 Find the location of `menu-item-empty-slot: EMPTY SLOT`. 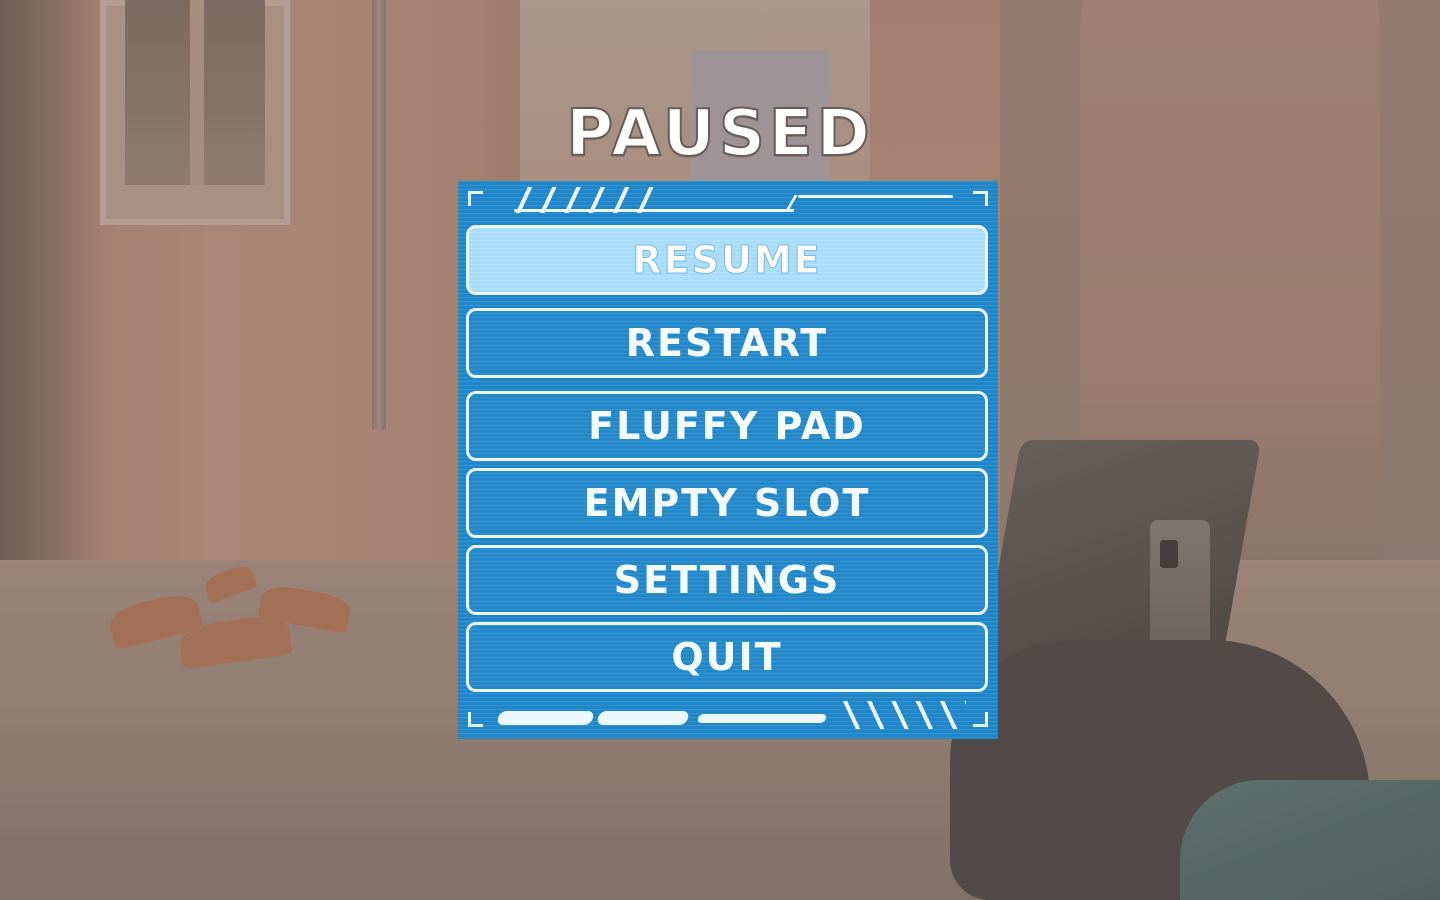

menu-item-empty-slot: EMPTY SLOT is located at coordinates (727, 503).